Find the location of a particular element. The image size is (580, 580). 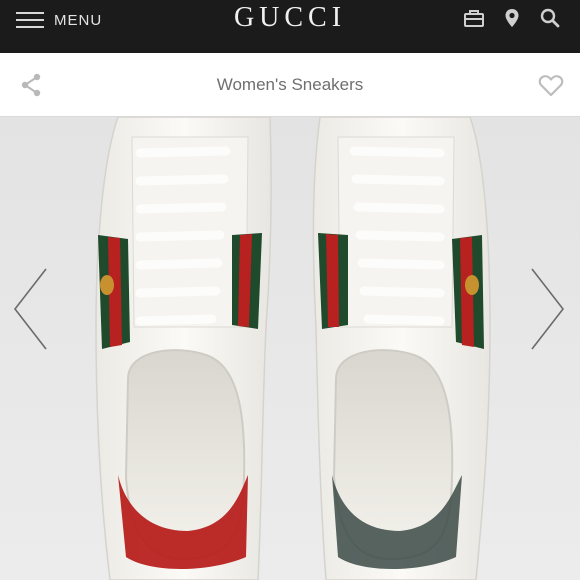

top-navigation-bar: MENU GUCCI is located at coordinates (290, 26).